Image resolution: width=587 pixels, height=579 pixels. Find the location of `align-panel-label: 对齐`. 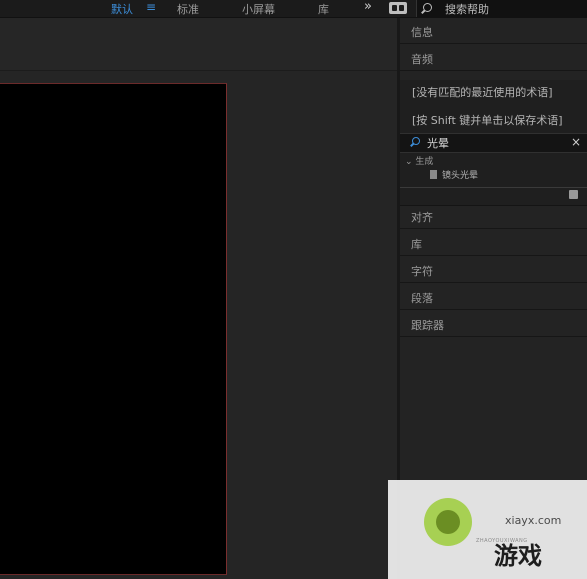

align-panel-label: 对齐 is located at coordinates (422, 217).